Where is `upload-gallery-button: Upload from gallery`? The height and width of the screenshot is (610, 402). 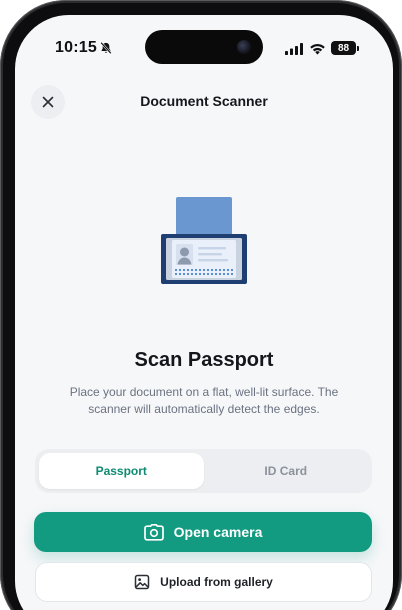 upload-gallery-button: Upload from gallery is located at coordinates (203, 582).